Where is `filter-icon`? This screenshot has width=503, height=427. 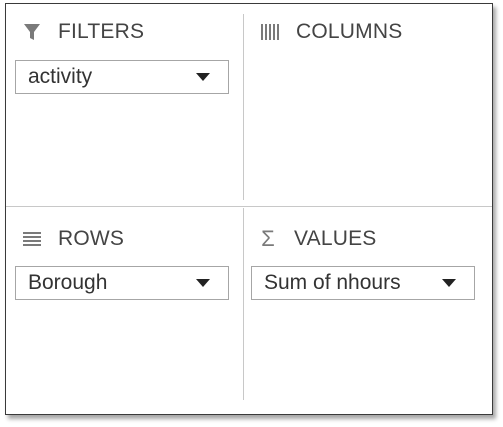
filter-icon is located at coordinates (32, 32).